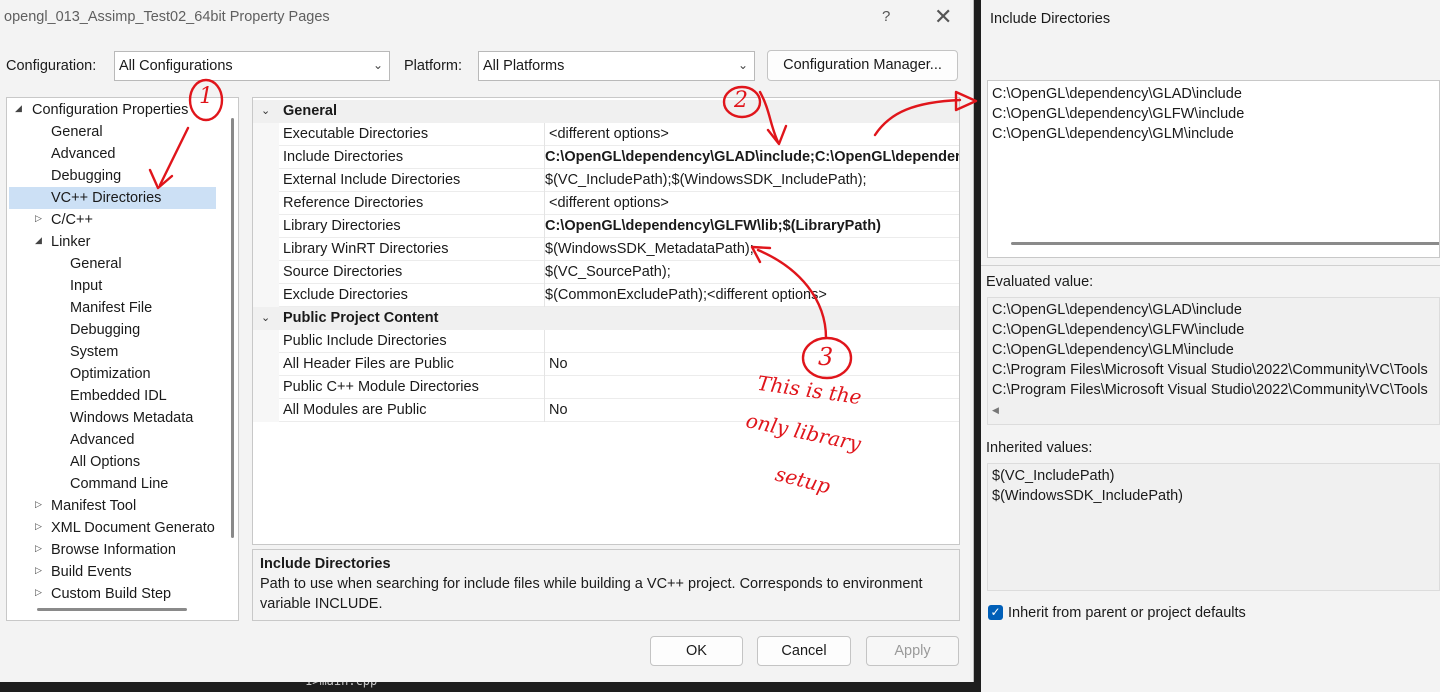 The height and width of the screenshot is (692, 1440). I want to click on grid-row-all-header-files-public: All Header Files are Public No, so click(606, 364).